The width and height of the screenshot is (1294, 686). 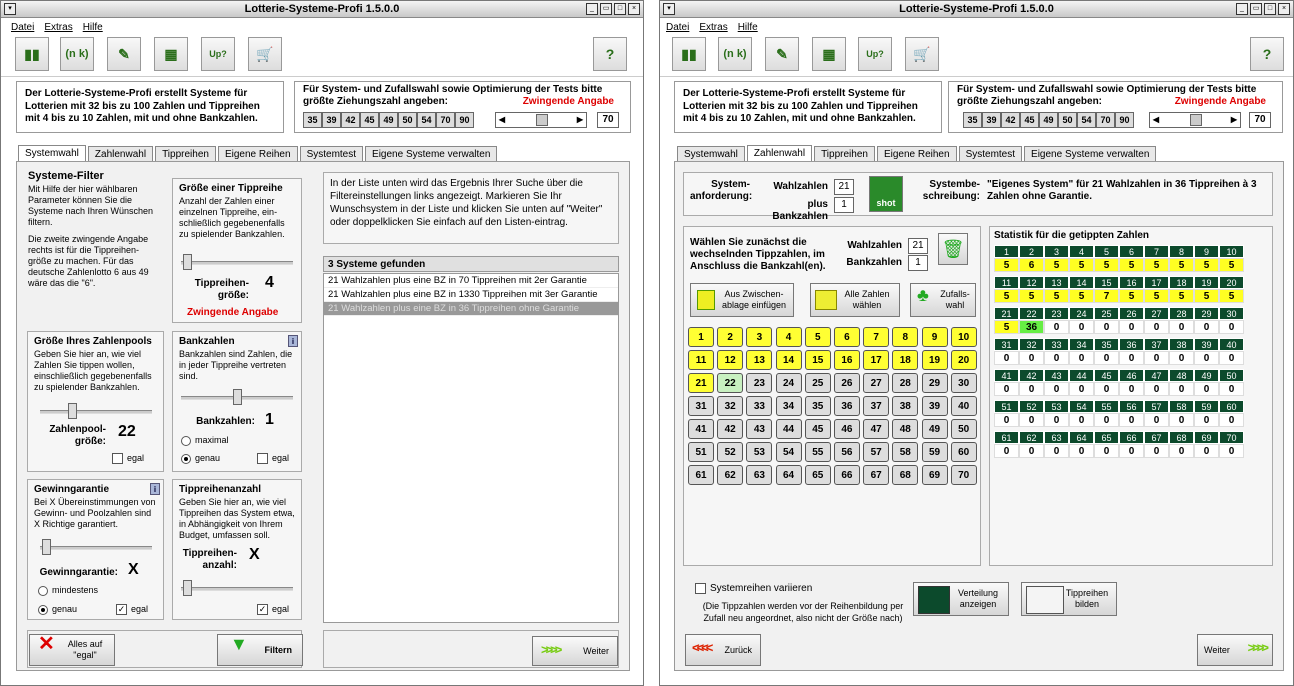 I want to click on gewinngarantie-slider, so click(x=96, y=547).